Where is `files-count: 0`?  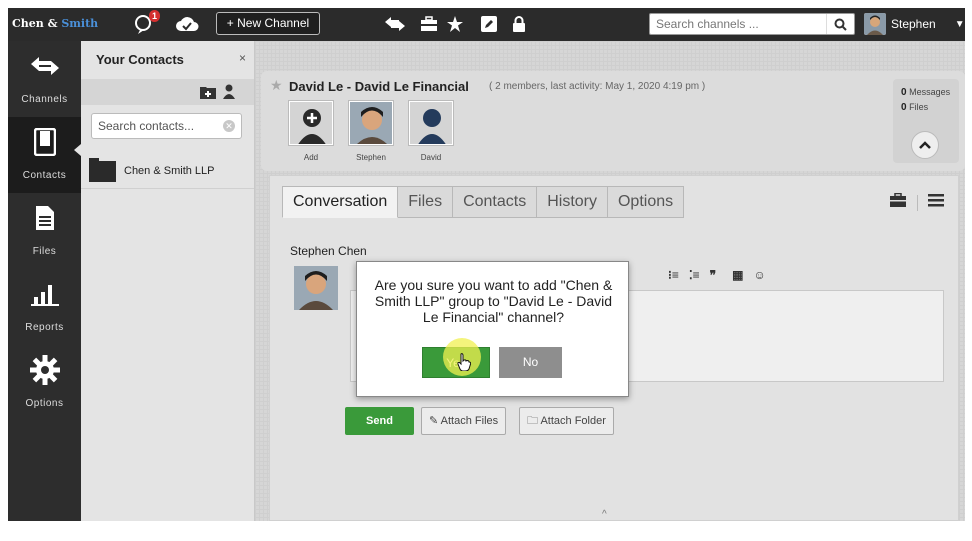 files-count: 0 is located at coordinates (904, 107).